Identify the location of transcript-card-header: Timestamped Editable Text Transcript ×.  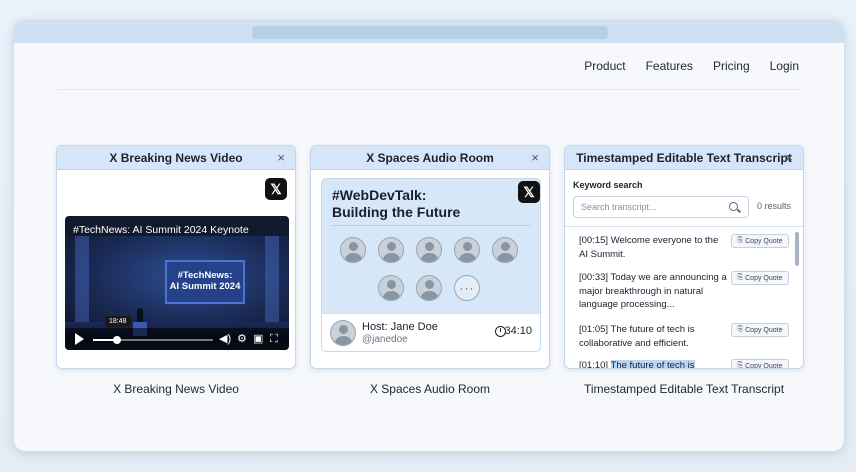
(684, 158).